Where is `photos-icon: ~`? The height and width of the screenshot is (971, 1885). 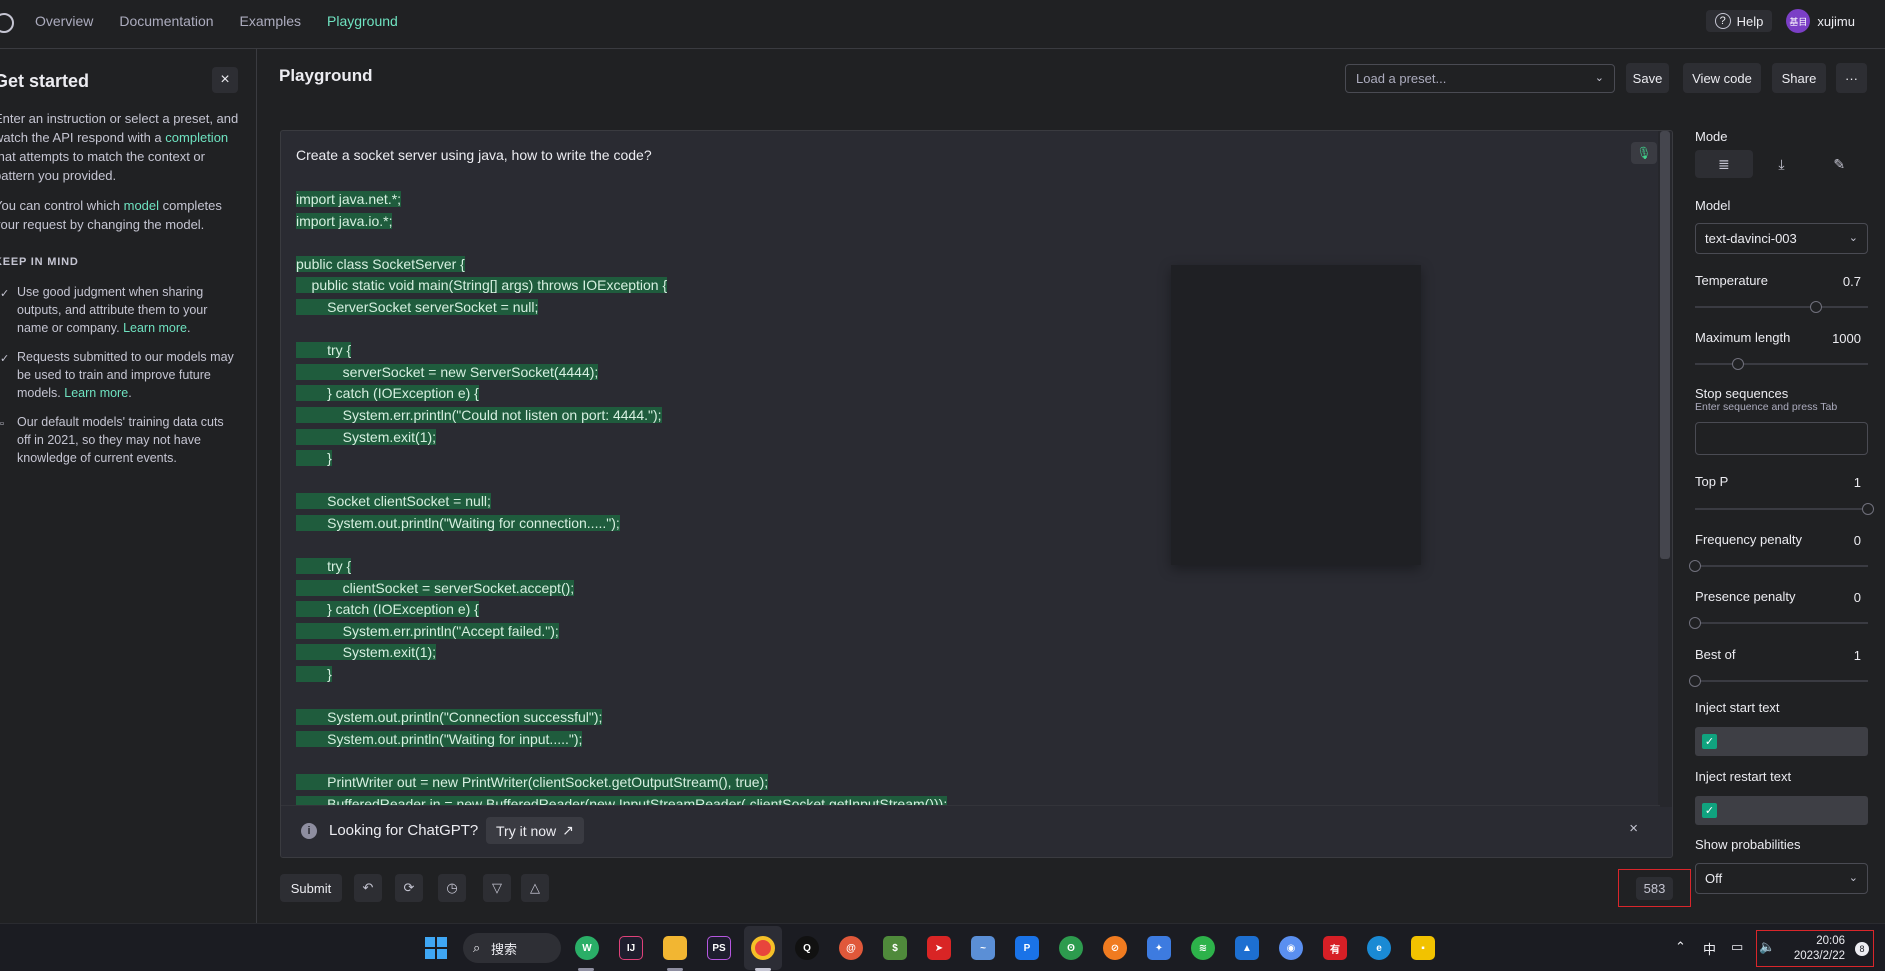
photos-icon: ~ is located at coordinates (983, 948).